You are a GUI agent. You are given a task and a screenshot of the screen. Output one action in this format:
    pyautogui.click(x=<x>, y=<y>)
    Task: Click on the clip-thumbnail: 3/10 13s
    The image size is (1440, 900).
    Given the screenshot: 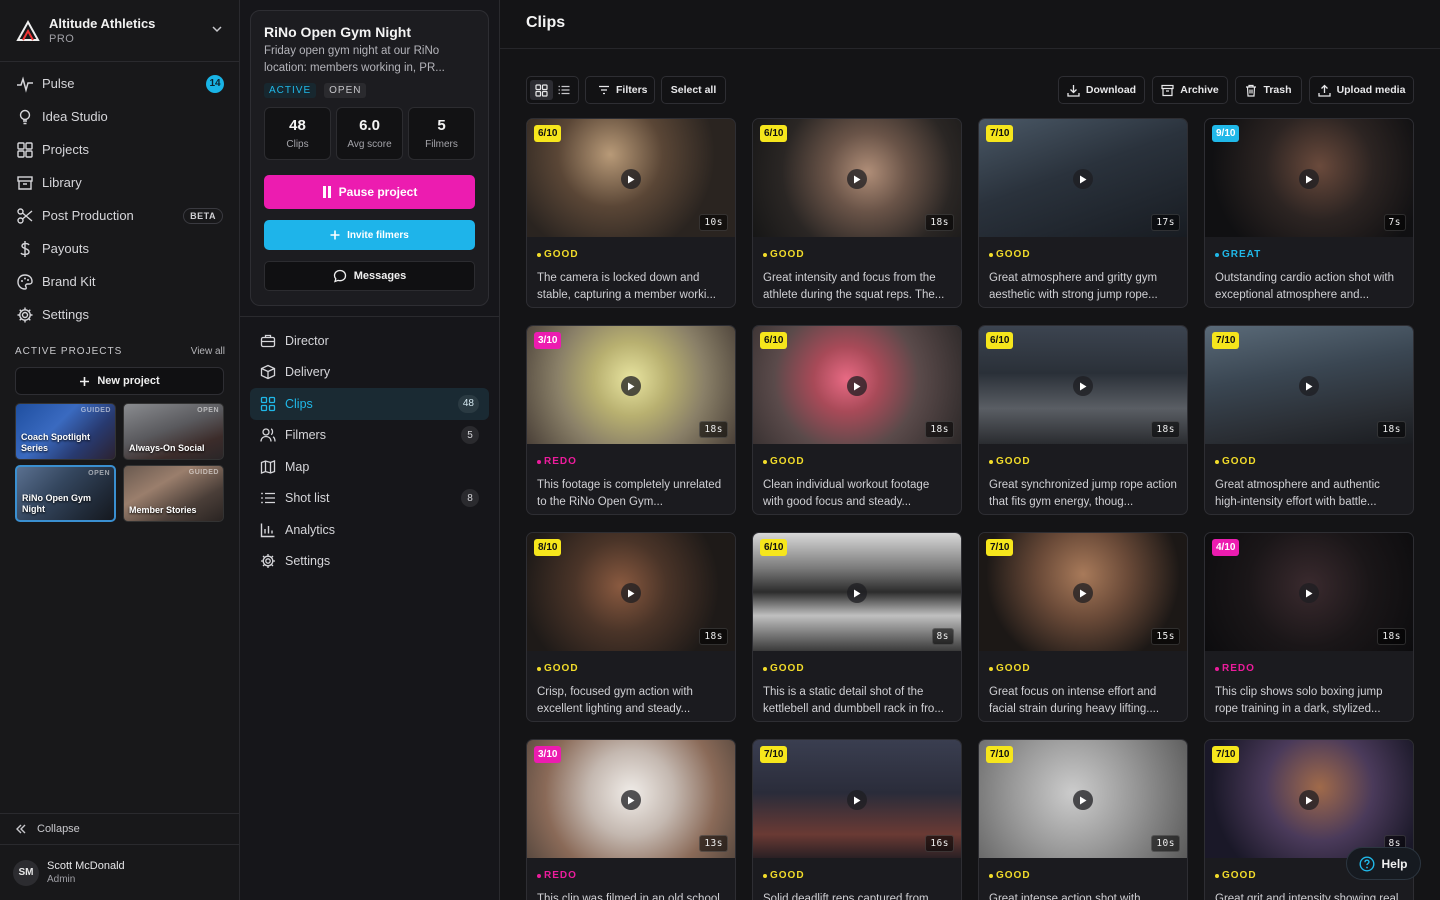 What is the action you would take?
    pyautogui.click(x=631, y=799)
    